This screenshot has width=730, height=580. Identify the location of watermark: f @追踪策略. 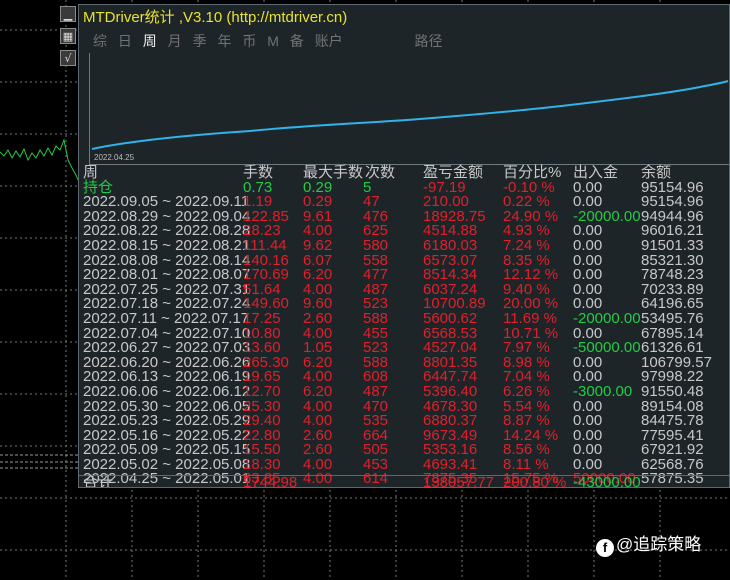
(648, 543).